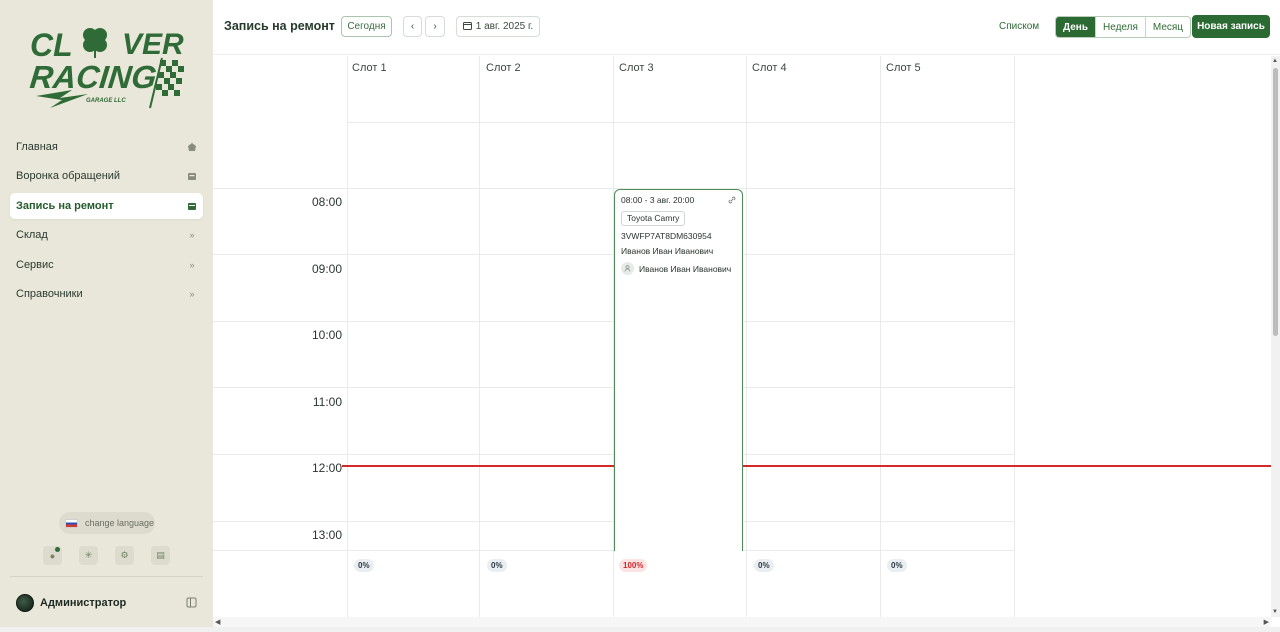 Image resolution: width=1280 pixels, height=632 pixels. What do you see at coordinates (57, 549) in the screenshot?
I see `notification-dot` at bounding box center [57, 549].